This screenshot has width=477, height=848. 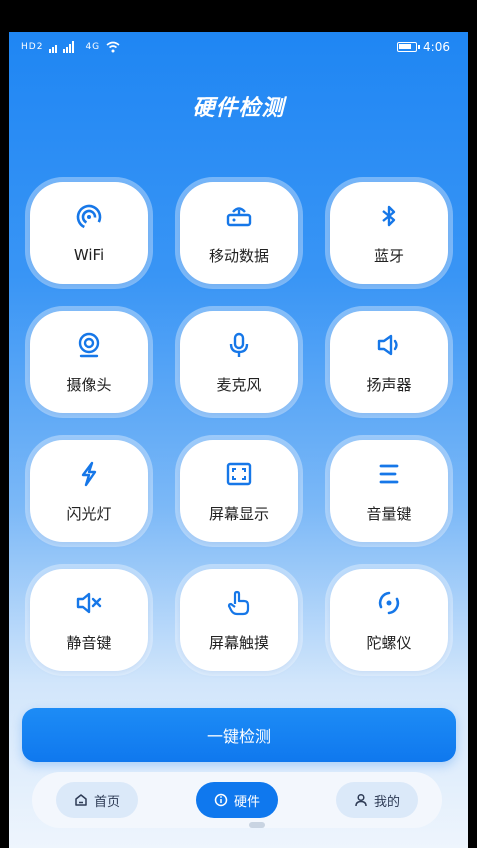 I want to click on tile-gyroscope: 陀螺仪, so click(x=389, y=620).